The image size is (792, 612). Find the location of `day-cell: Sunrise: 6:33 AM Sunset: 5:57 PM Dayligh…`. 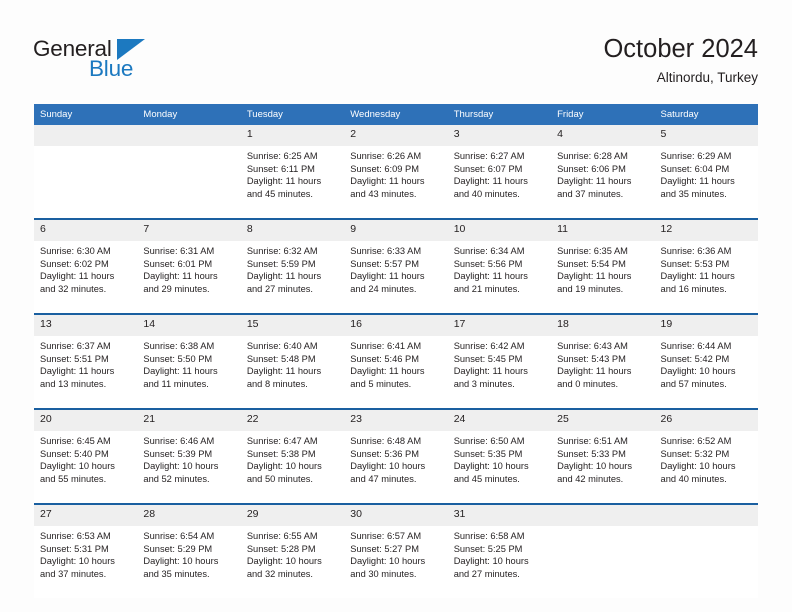

day-cell: Sunrise: 6:33 AM Sunset: 5:57 PM Dayligh… is located at coordinates (396, 277).